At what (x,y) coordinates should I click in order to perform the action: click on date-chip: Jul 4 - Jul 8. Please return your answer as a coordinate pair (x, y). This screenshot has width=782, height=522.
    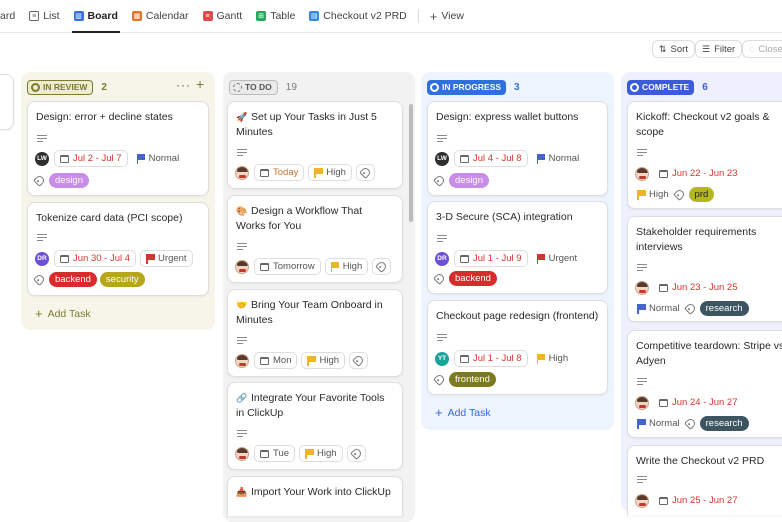
    Looking at the image, I should click on (491, 158).